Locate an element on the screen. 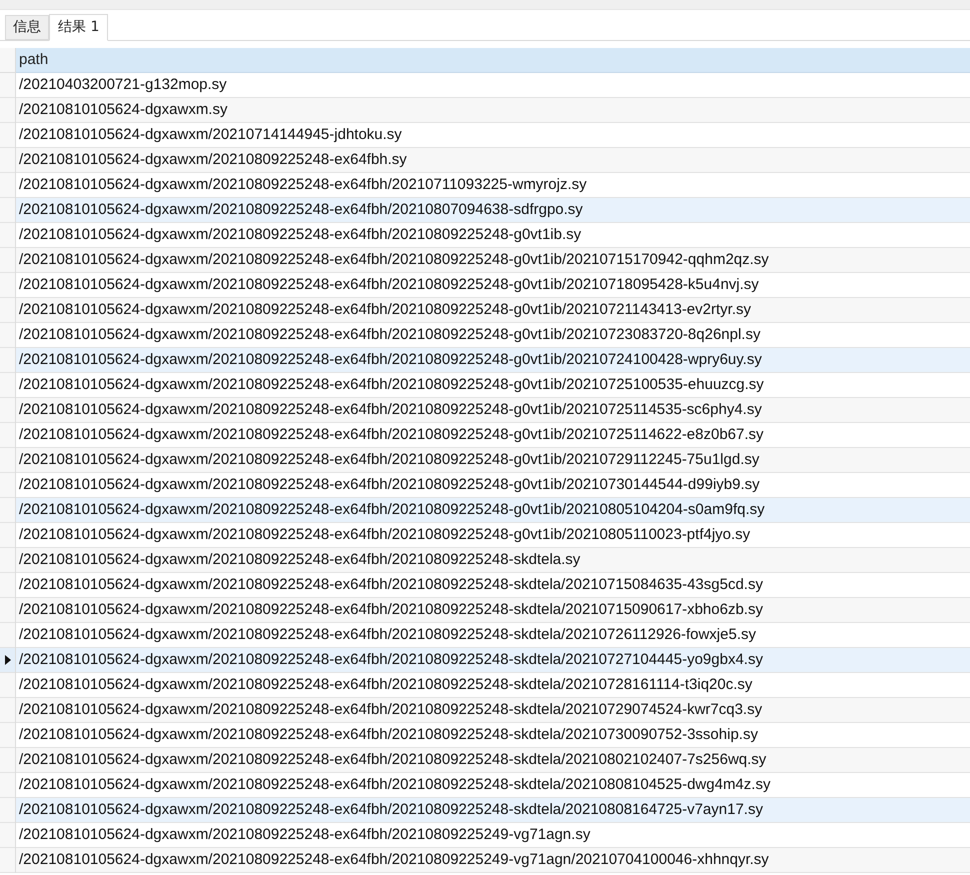 The width and height of the screenshot is (970, 875). table-cell: /20210810105624-dgxawxm/20210809225248-ex64fbh/20210809225248-g0vt1ib/20210725114535-sc6phy4.sy is located at coordinates (493, 410).